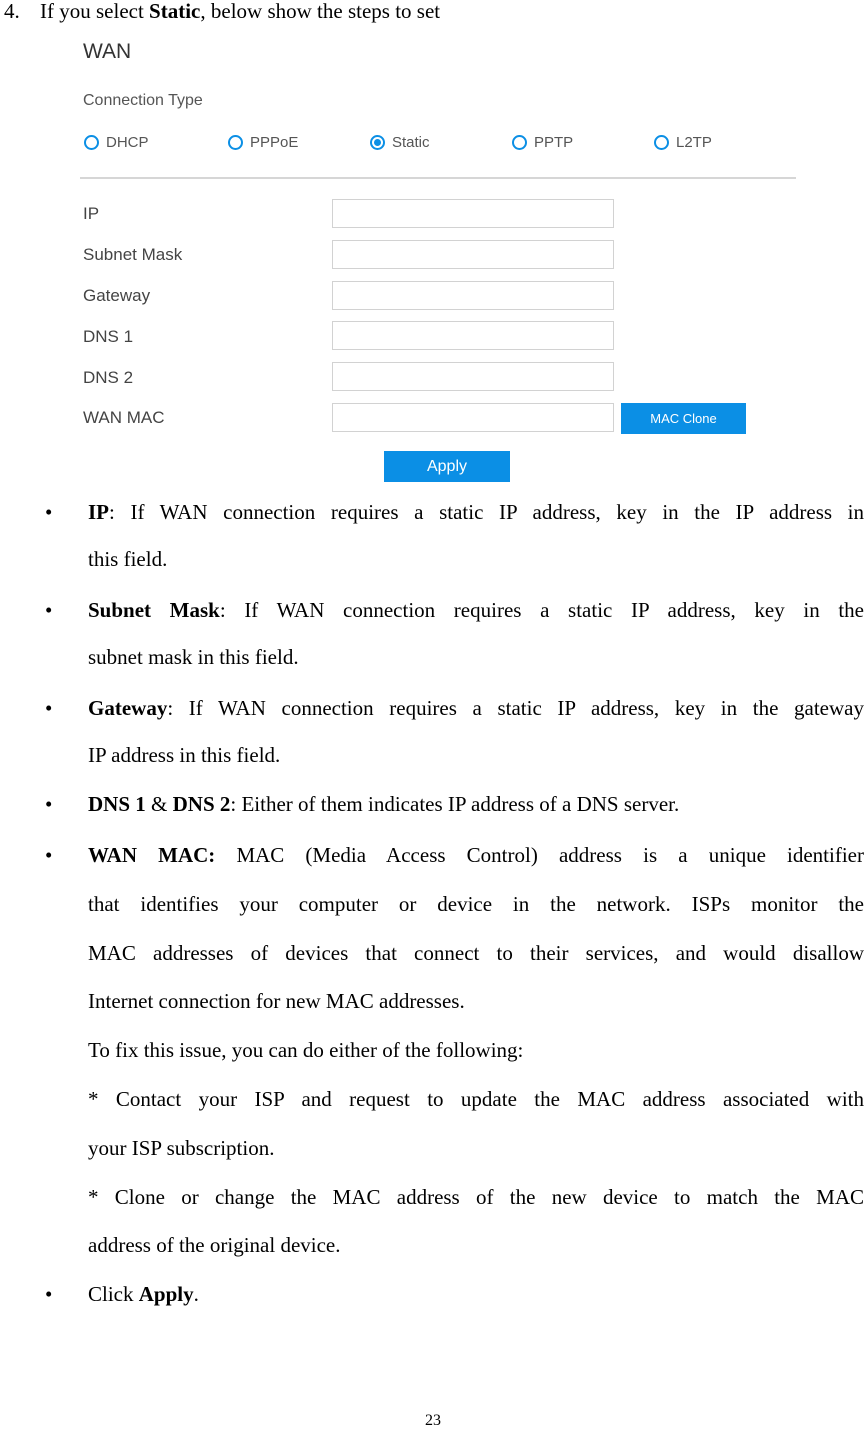 This screenshot has height=1437, width=866. What do you see at coordinates (128, 559) in the screenshot?
I see `ip-description-line2: this field.` at bounding box center [128, 559].